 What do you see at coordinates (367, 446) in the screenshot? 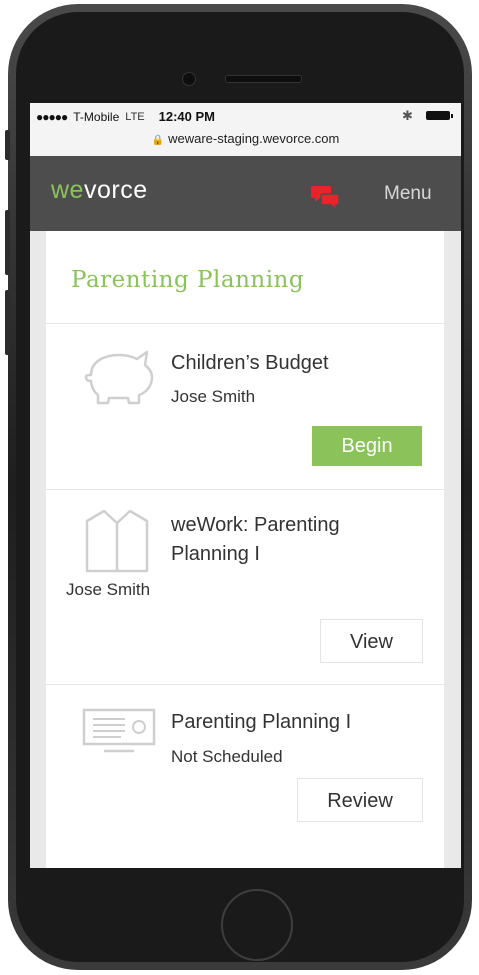
I see `begin-button: Begin` at bounding box center [367, 446].